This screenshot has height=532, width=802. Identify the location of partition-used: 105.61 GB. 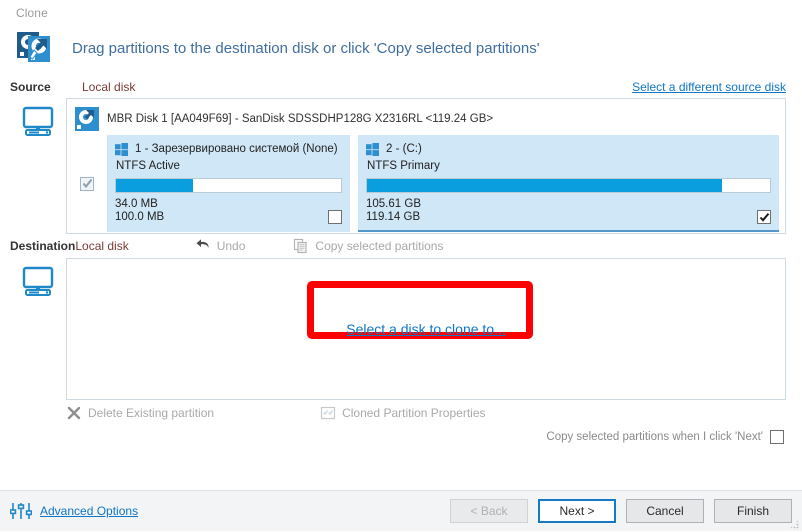
(393, 204).